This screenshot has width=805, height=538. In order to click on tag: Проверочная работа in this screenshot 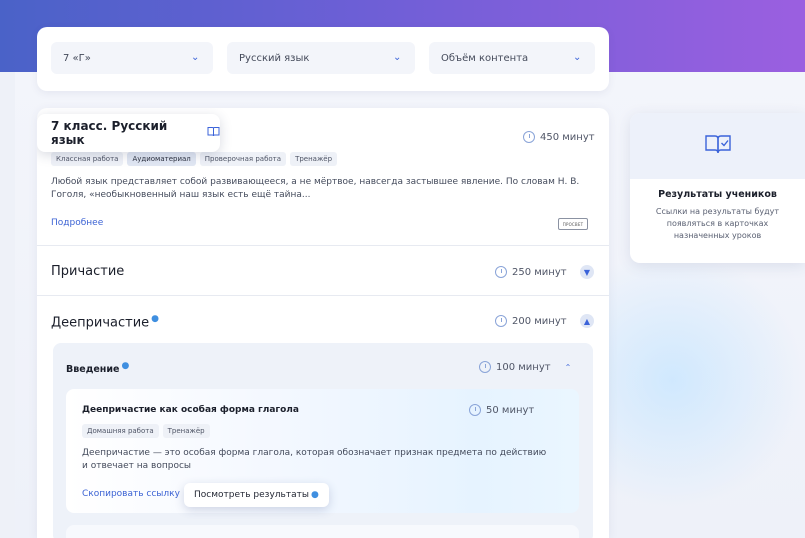, I will do `click(243, 159)`.